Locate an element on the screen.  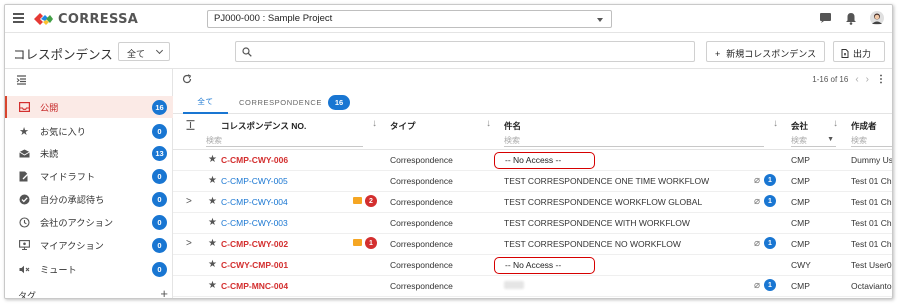
author-cell: Octavianto is located at coordinates (871, 286).